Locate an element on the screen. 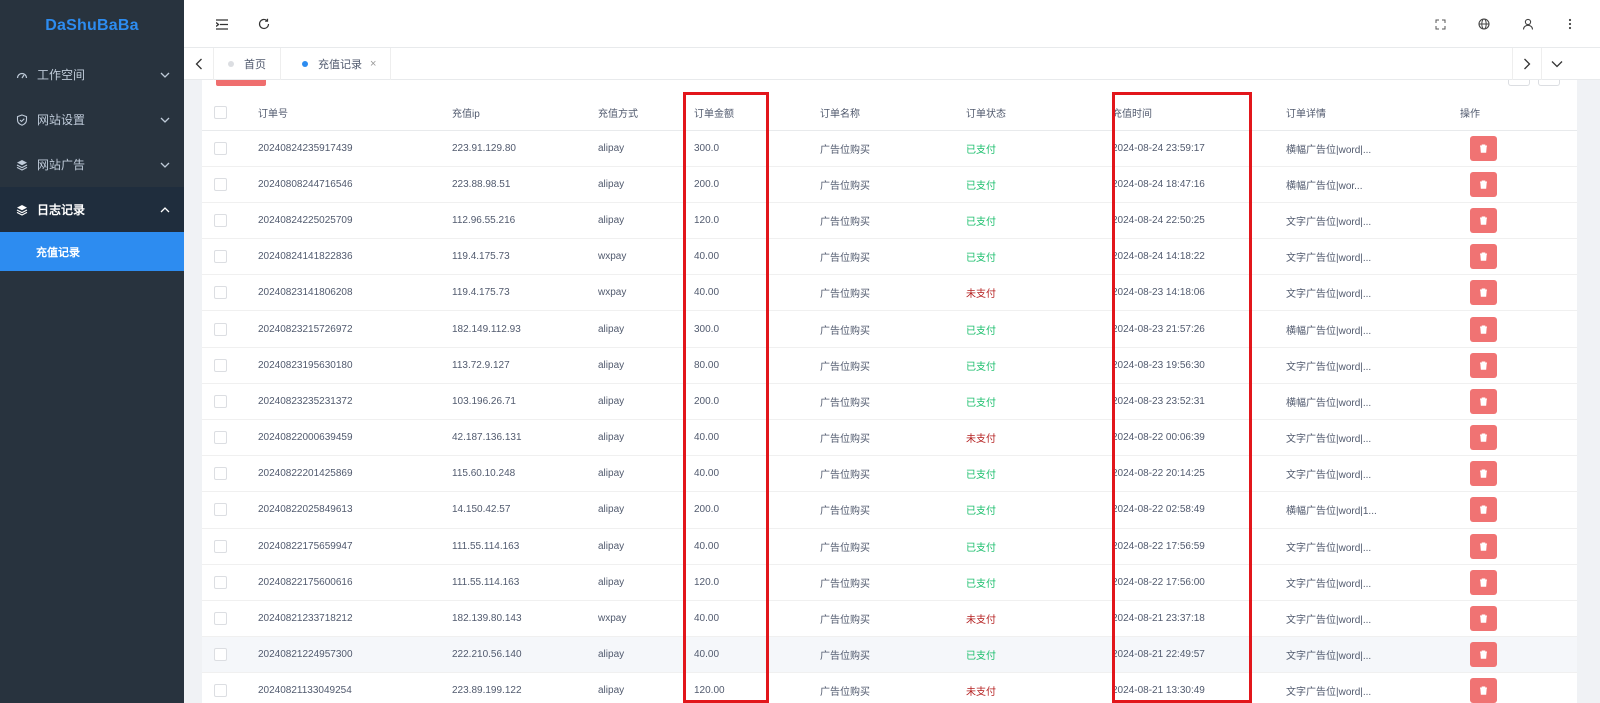 Image resolution: width=1600 pixels, height=703 pixels. fullscreen-icon is located at coordinates (1440, 24).